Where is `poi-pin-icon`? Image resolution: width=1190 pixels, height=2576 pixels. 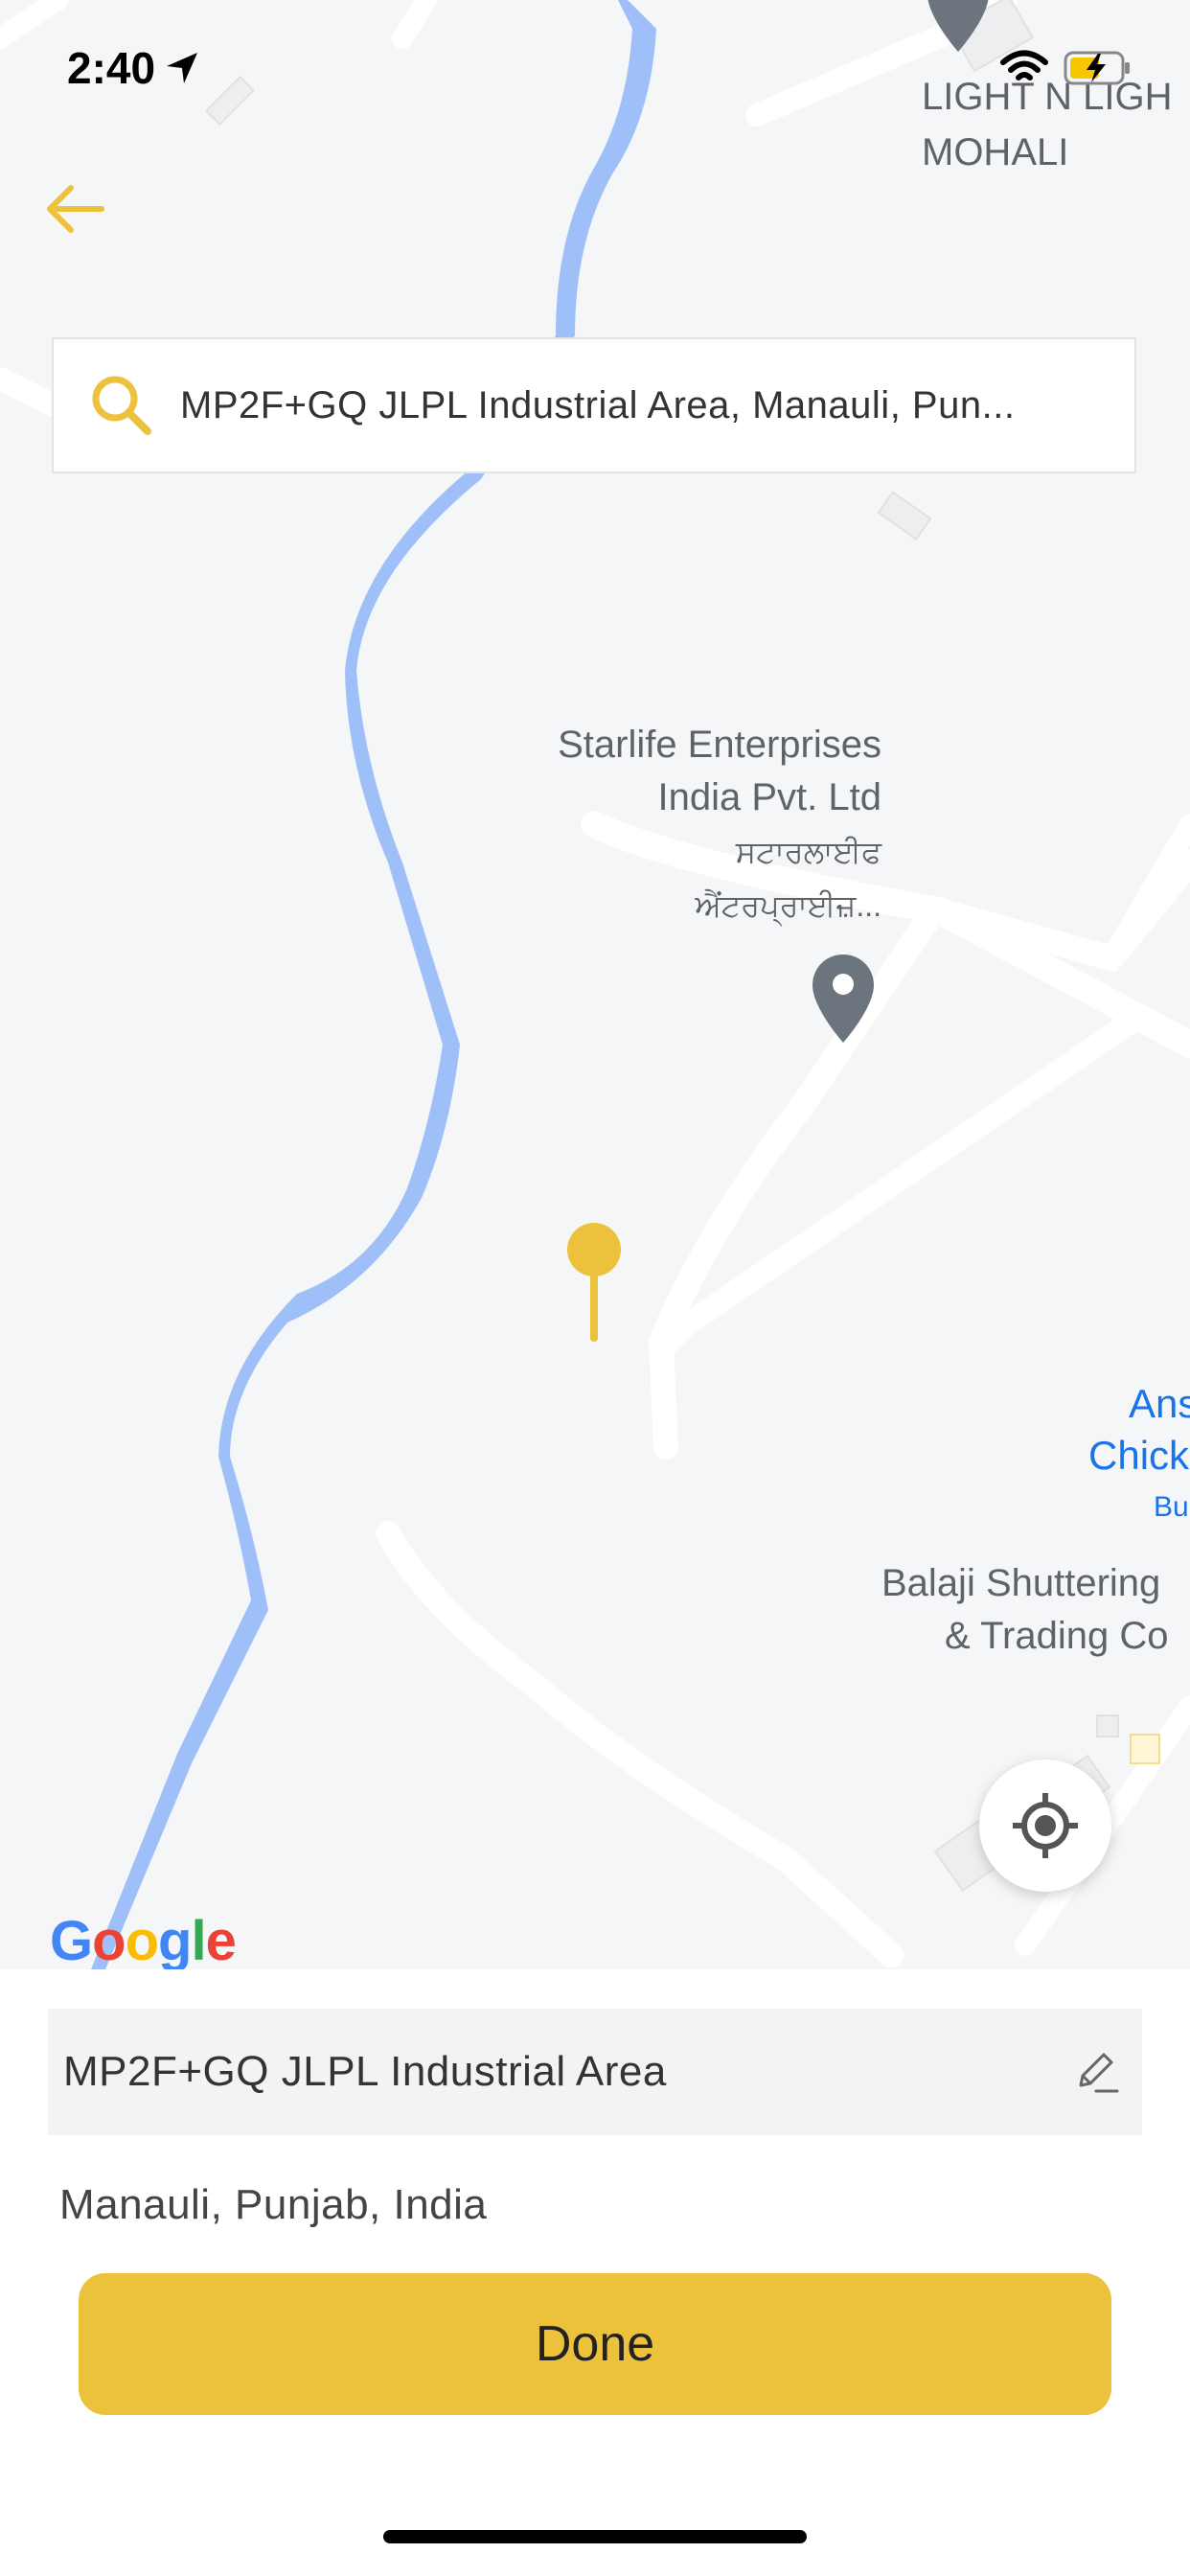 poi-pin-icon is located at coordinates (843, 999).